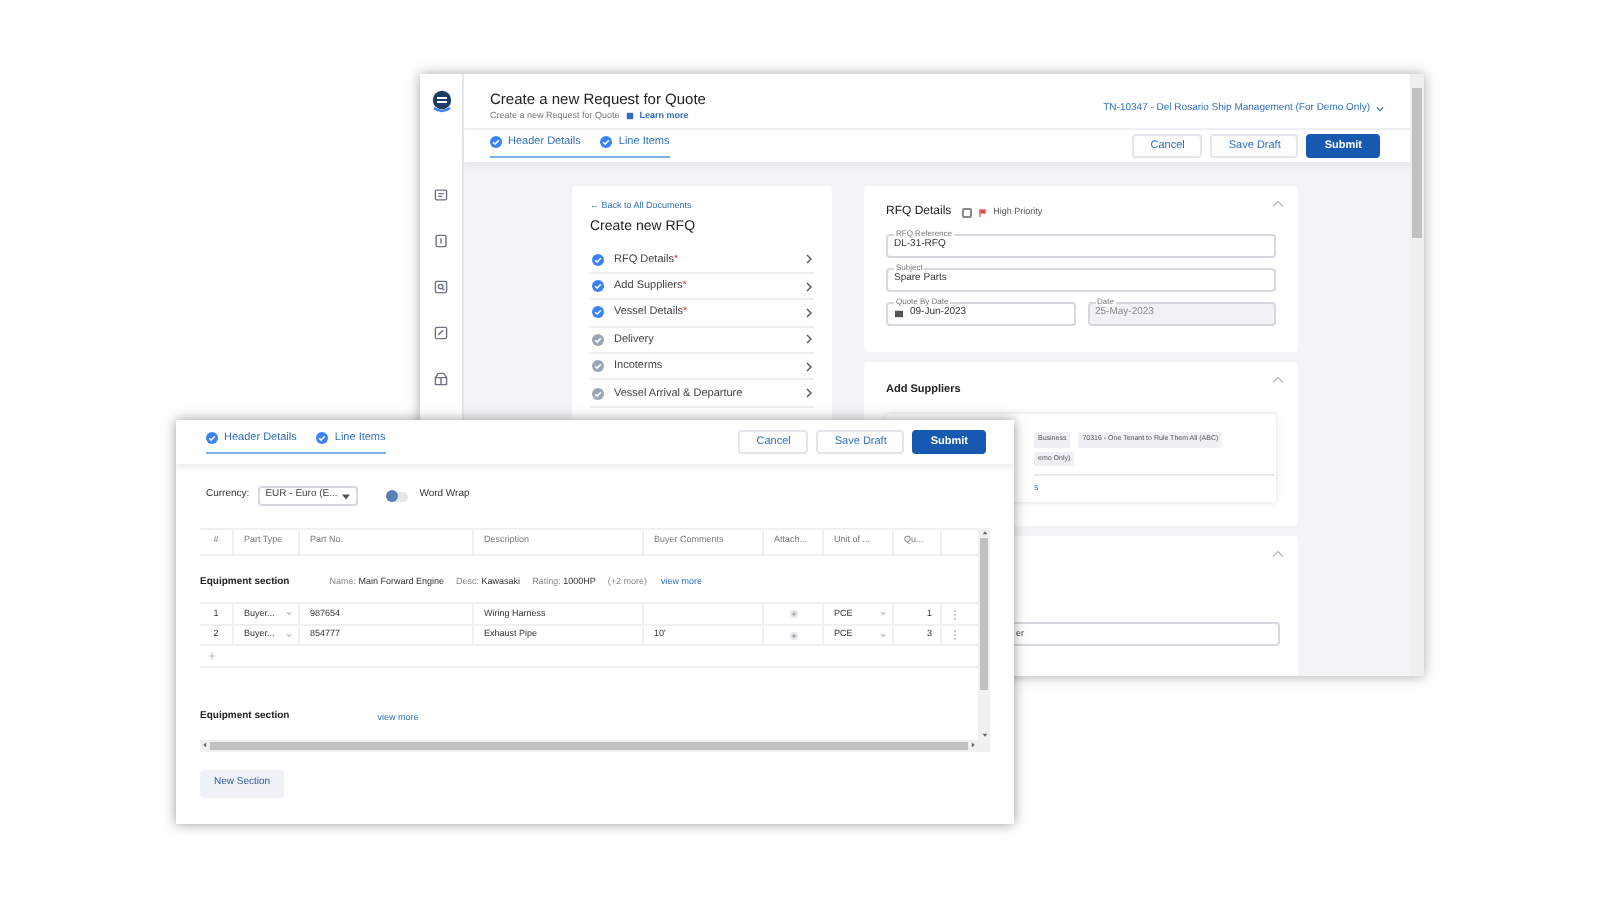  What do you see at coordinates (396, 496) in the screenshot?
I see `toggle-switch` at bounding box center [396, 496].